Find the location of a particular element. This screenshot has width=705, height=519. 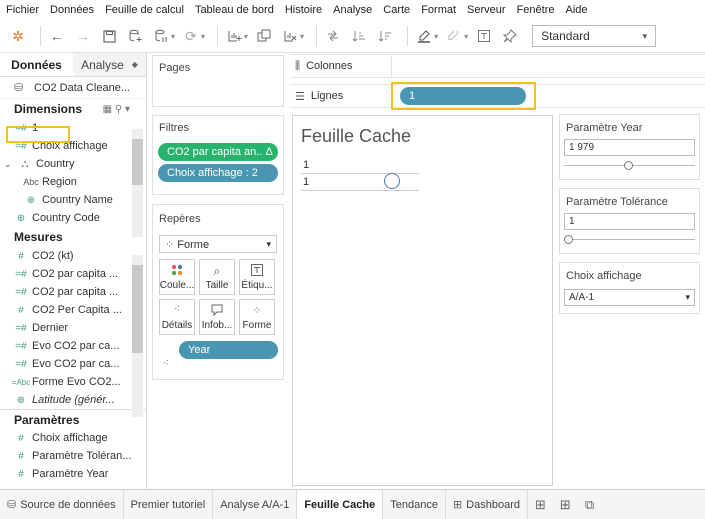

field-parameter: # Paramètre Year is located at coordinates (66, 474).